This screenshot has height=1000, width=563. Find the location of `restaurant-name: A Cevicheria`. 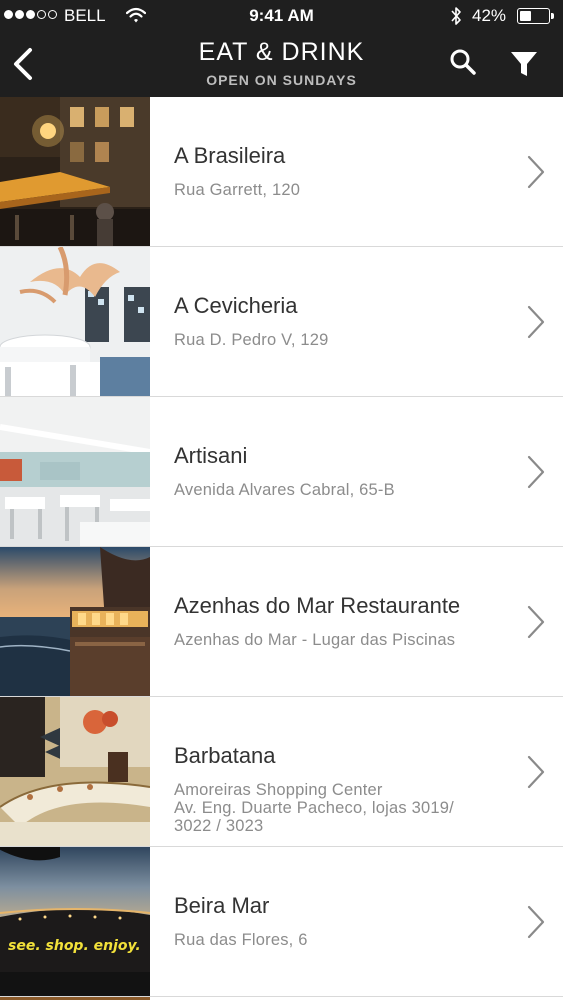

restaurant-name: A Cevicheria is located at coordinates (236, 305).